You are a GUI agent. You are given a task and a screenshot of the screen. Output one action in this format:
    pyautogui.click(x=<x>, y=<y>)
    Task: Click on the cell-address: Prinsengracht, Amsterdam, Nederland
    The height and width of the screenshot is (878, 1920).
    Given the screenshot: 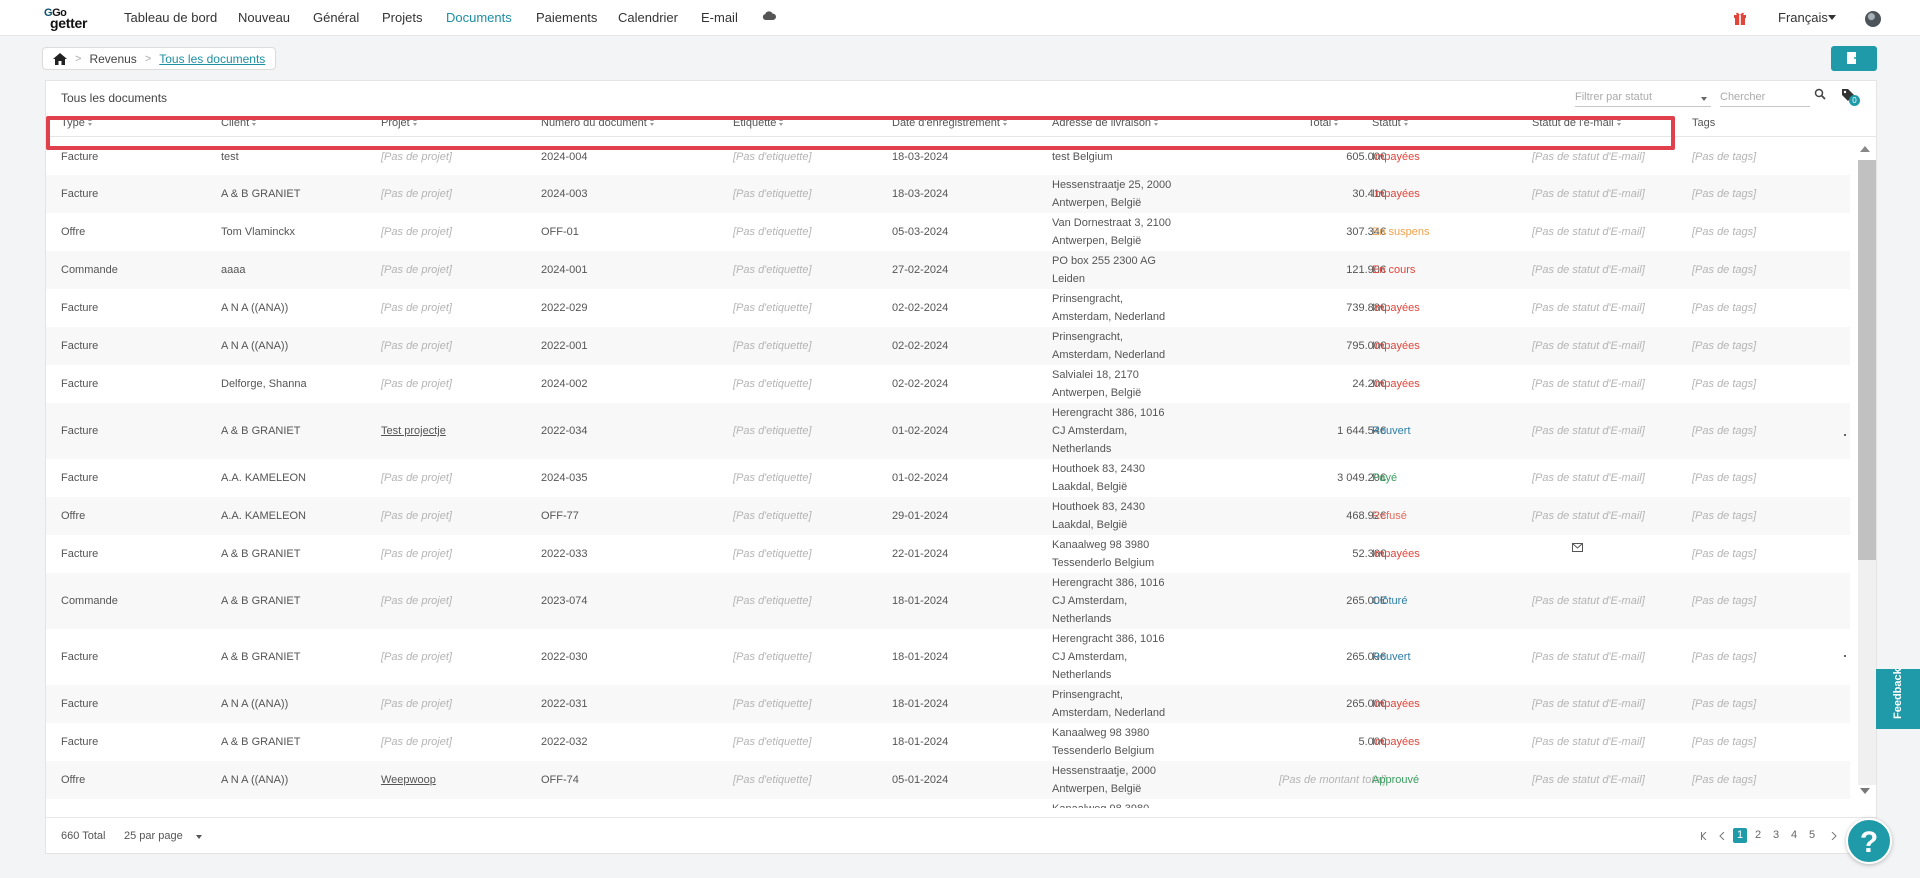 What is the action you would take?
    pyautogui.click(x=1122, y=308)
    